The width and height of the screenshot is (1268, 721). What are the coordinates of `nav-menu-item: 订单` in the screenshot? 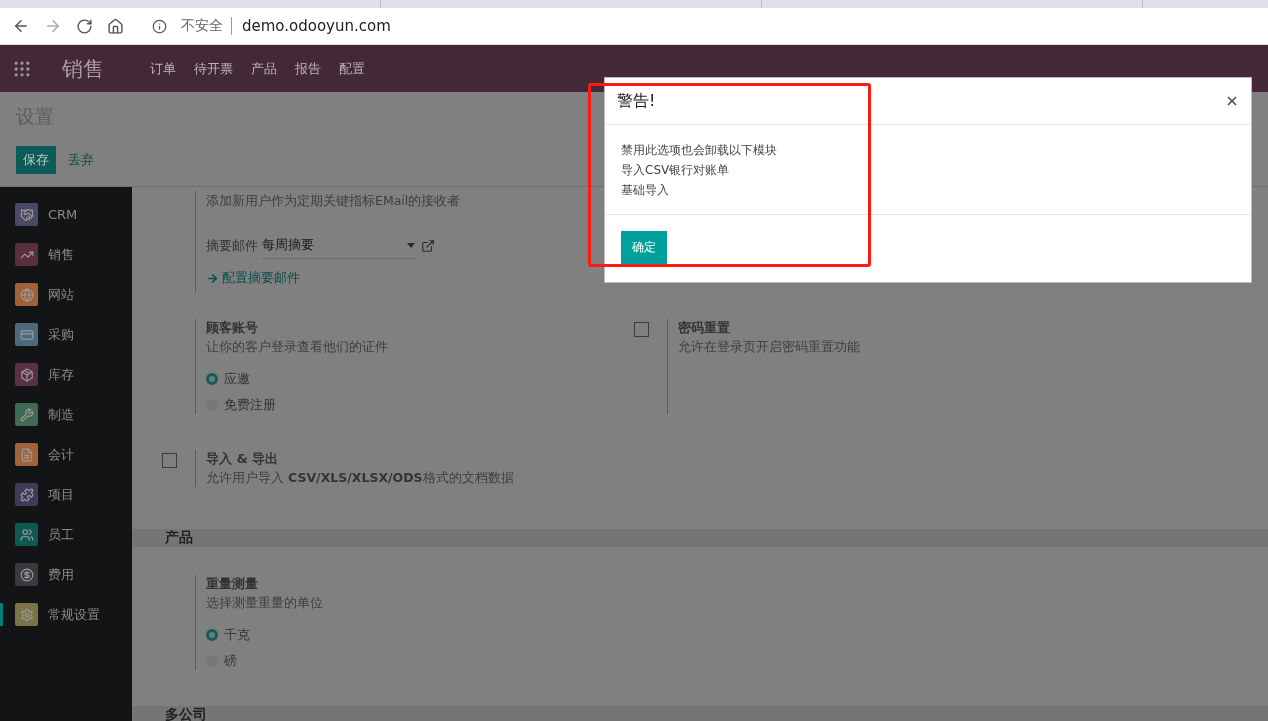 It's located at (163, 68).